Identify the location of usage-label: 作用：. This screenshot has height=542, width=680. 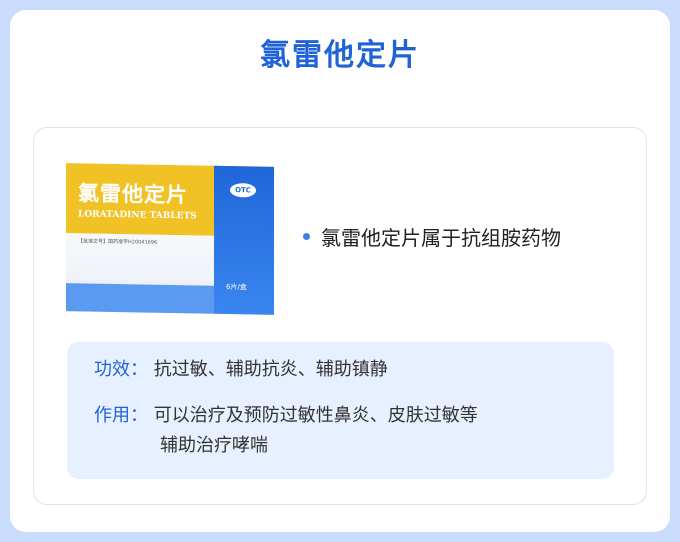
(121, 415).